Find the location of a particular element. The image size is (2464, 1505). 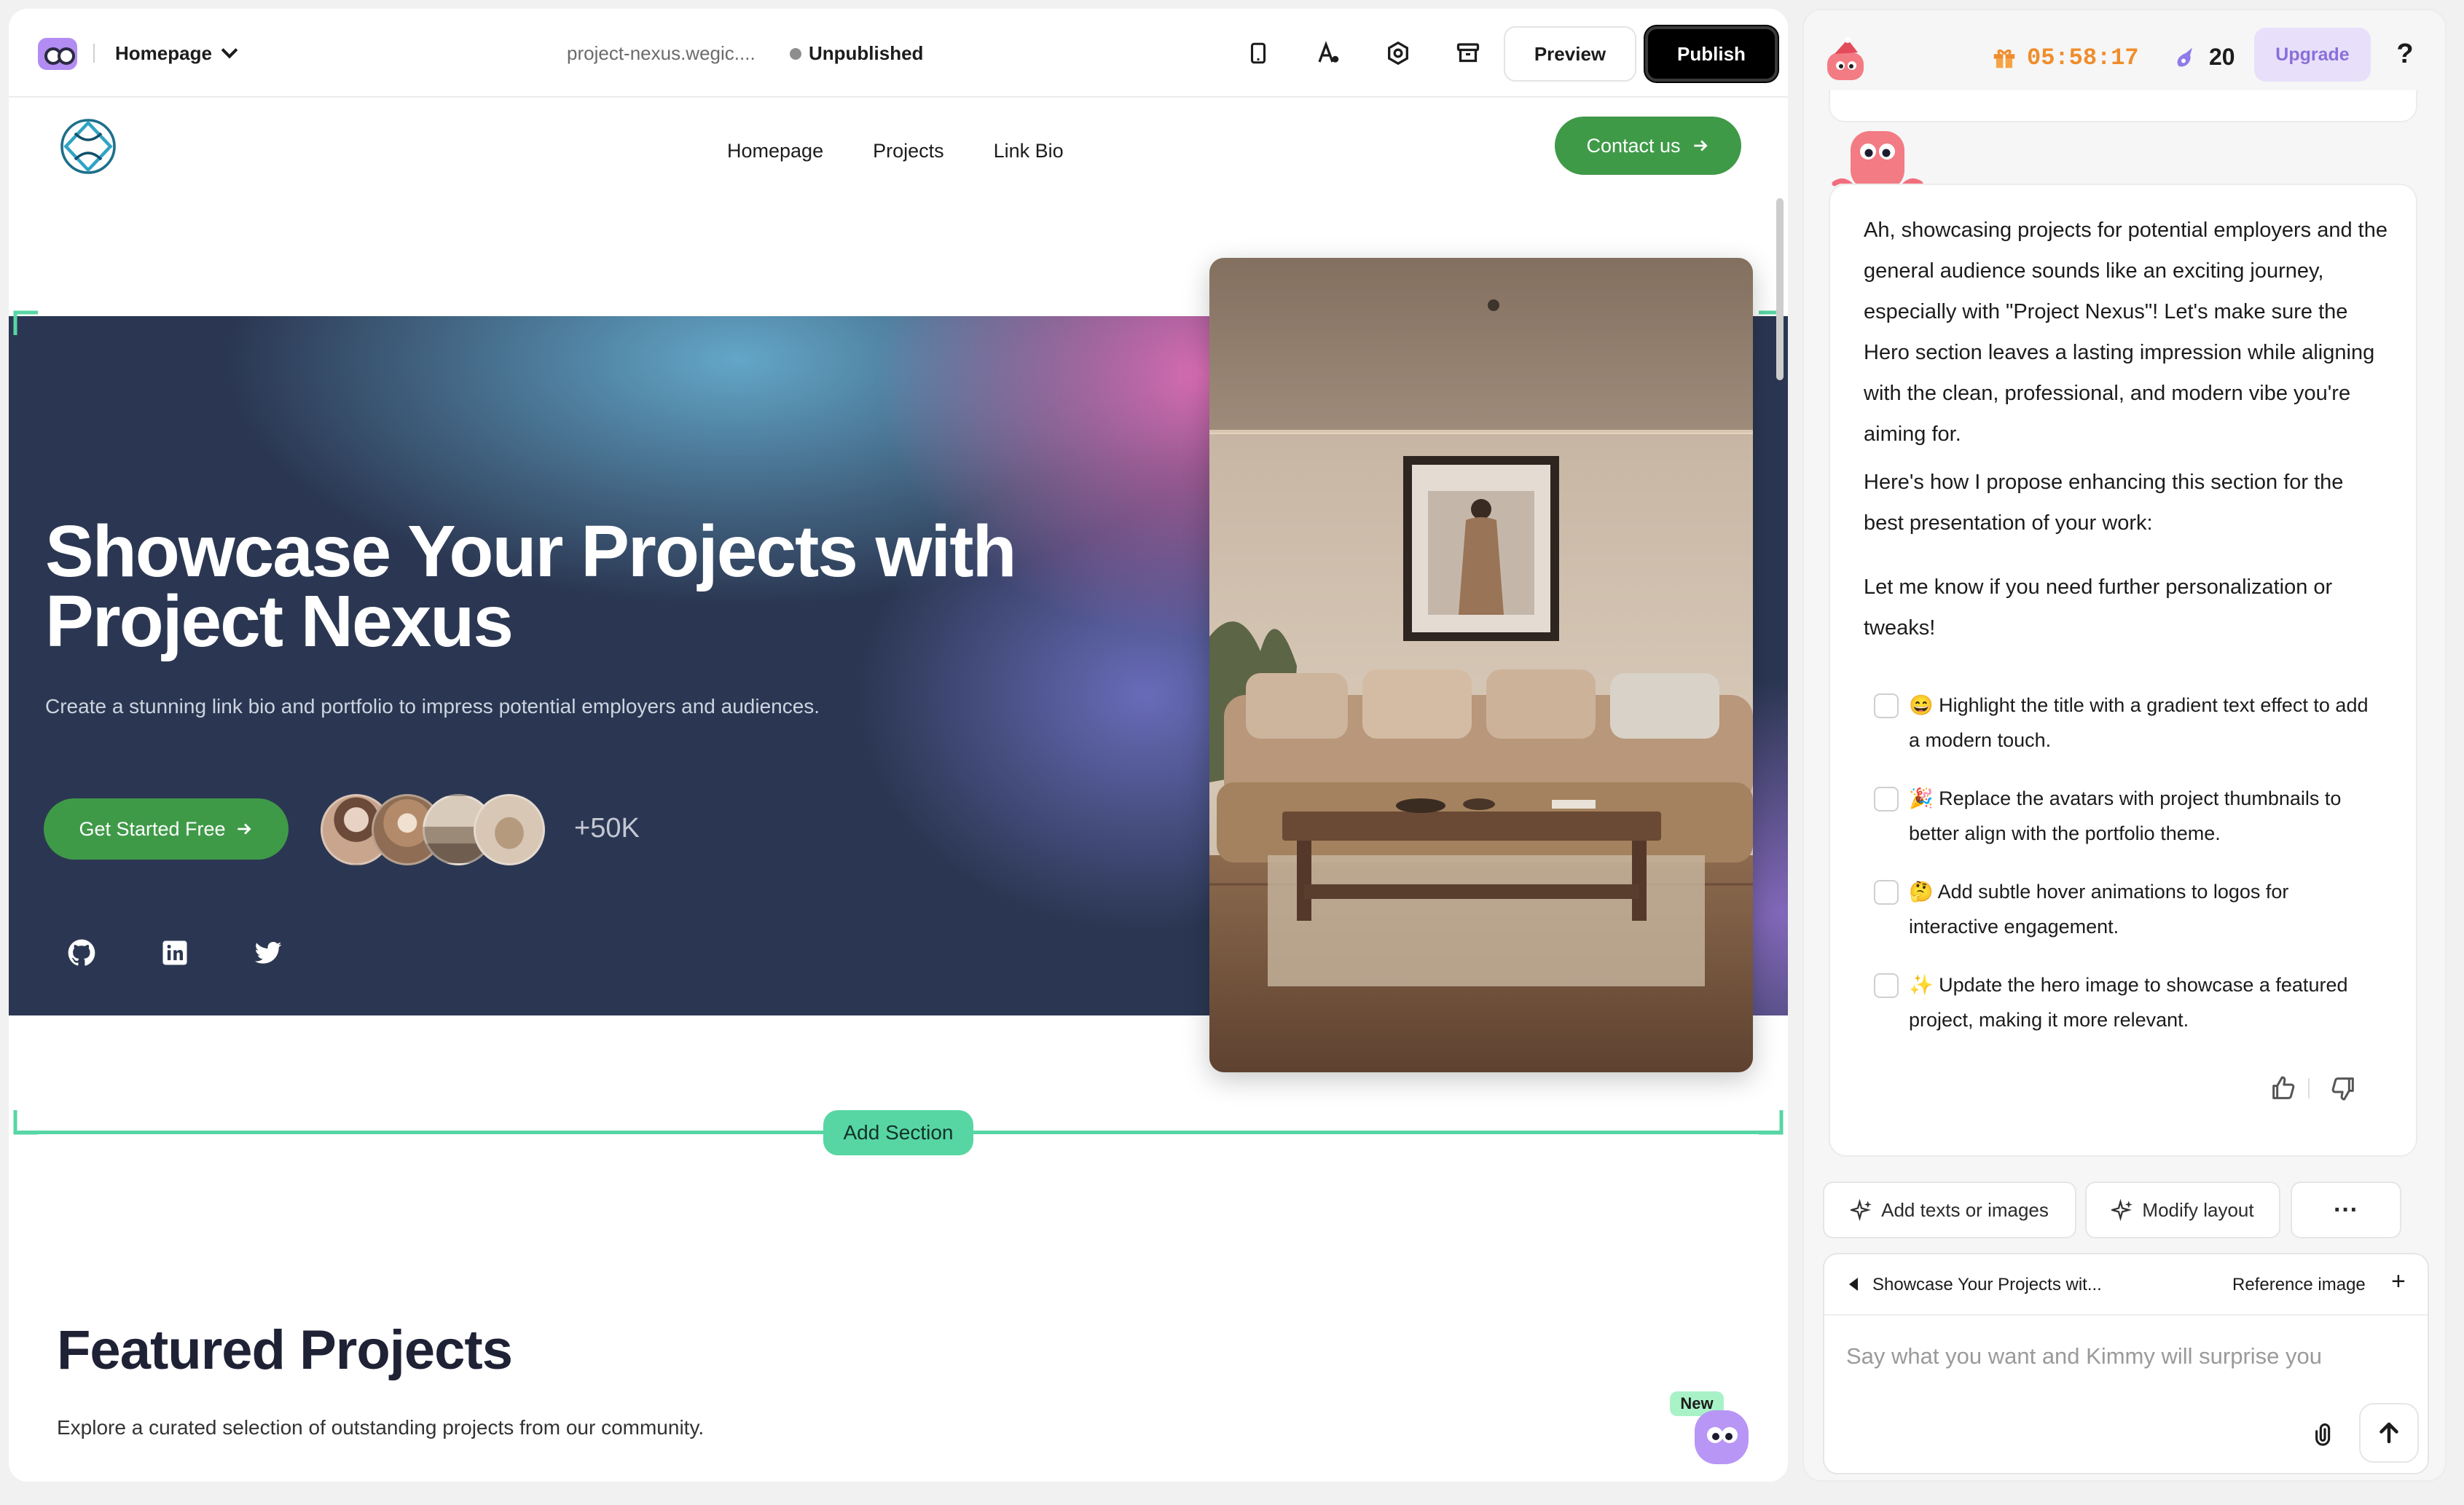

add-section-button: Add Section is located at coordinates (898, 1132).